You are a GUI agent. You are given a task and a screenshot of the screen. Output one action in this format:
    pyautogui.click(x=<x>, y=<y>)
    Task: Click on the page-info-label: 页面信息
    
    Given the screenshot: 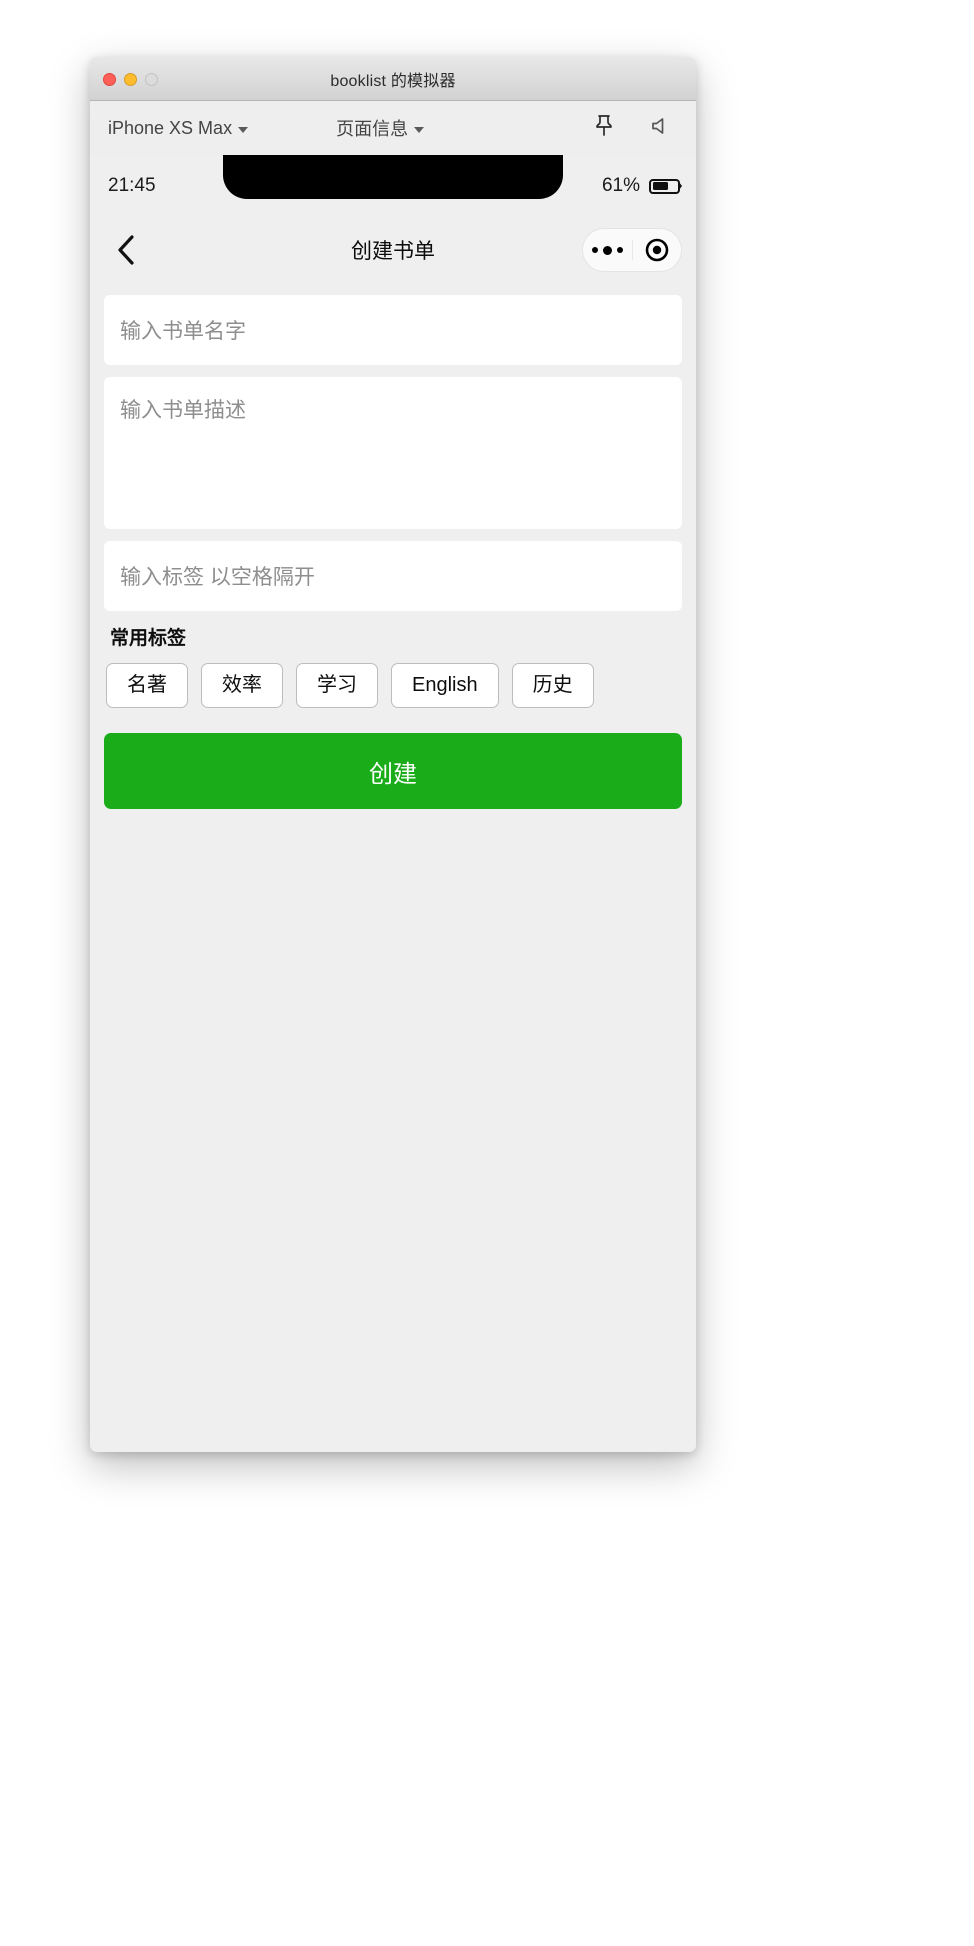 What is the action you would take?
    pyautogui.click(x=372, y=129)
    